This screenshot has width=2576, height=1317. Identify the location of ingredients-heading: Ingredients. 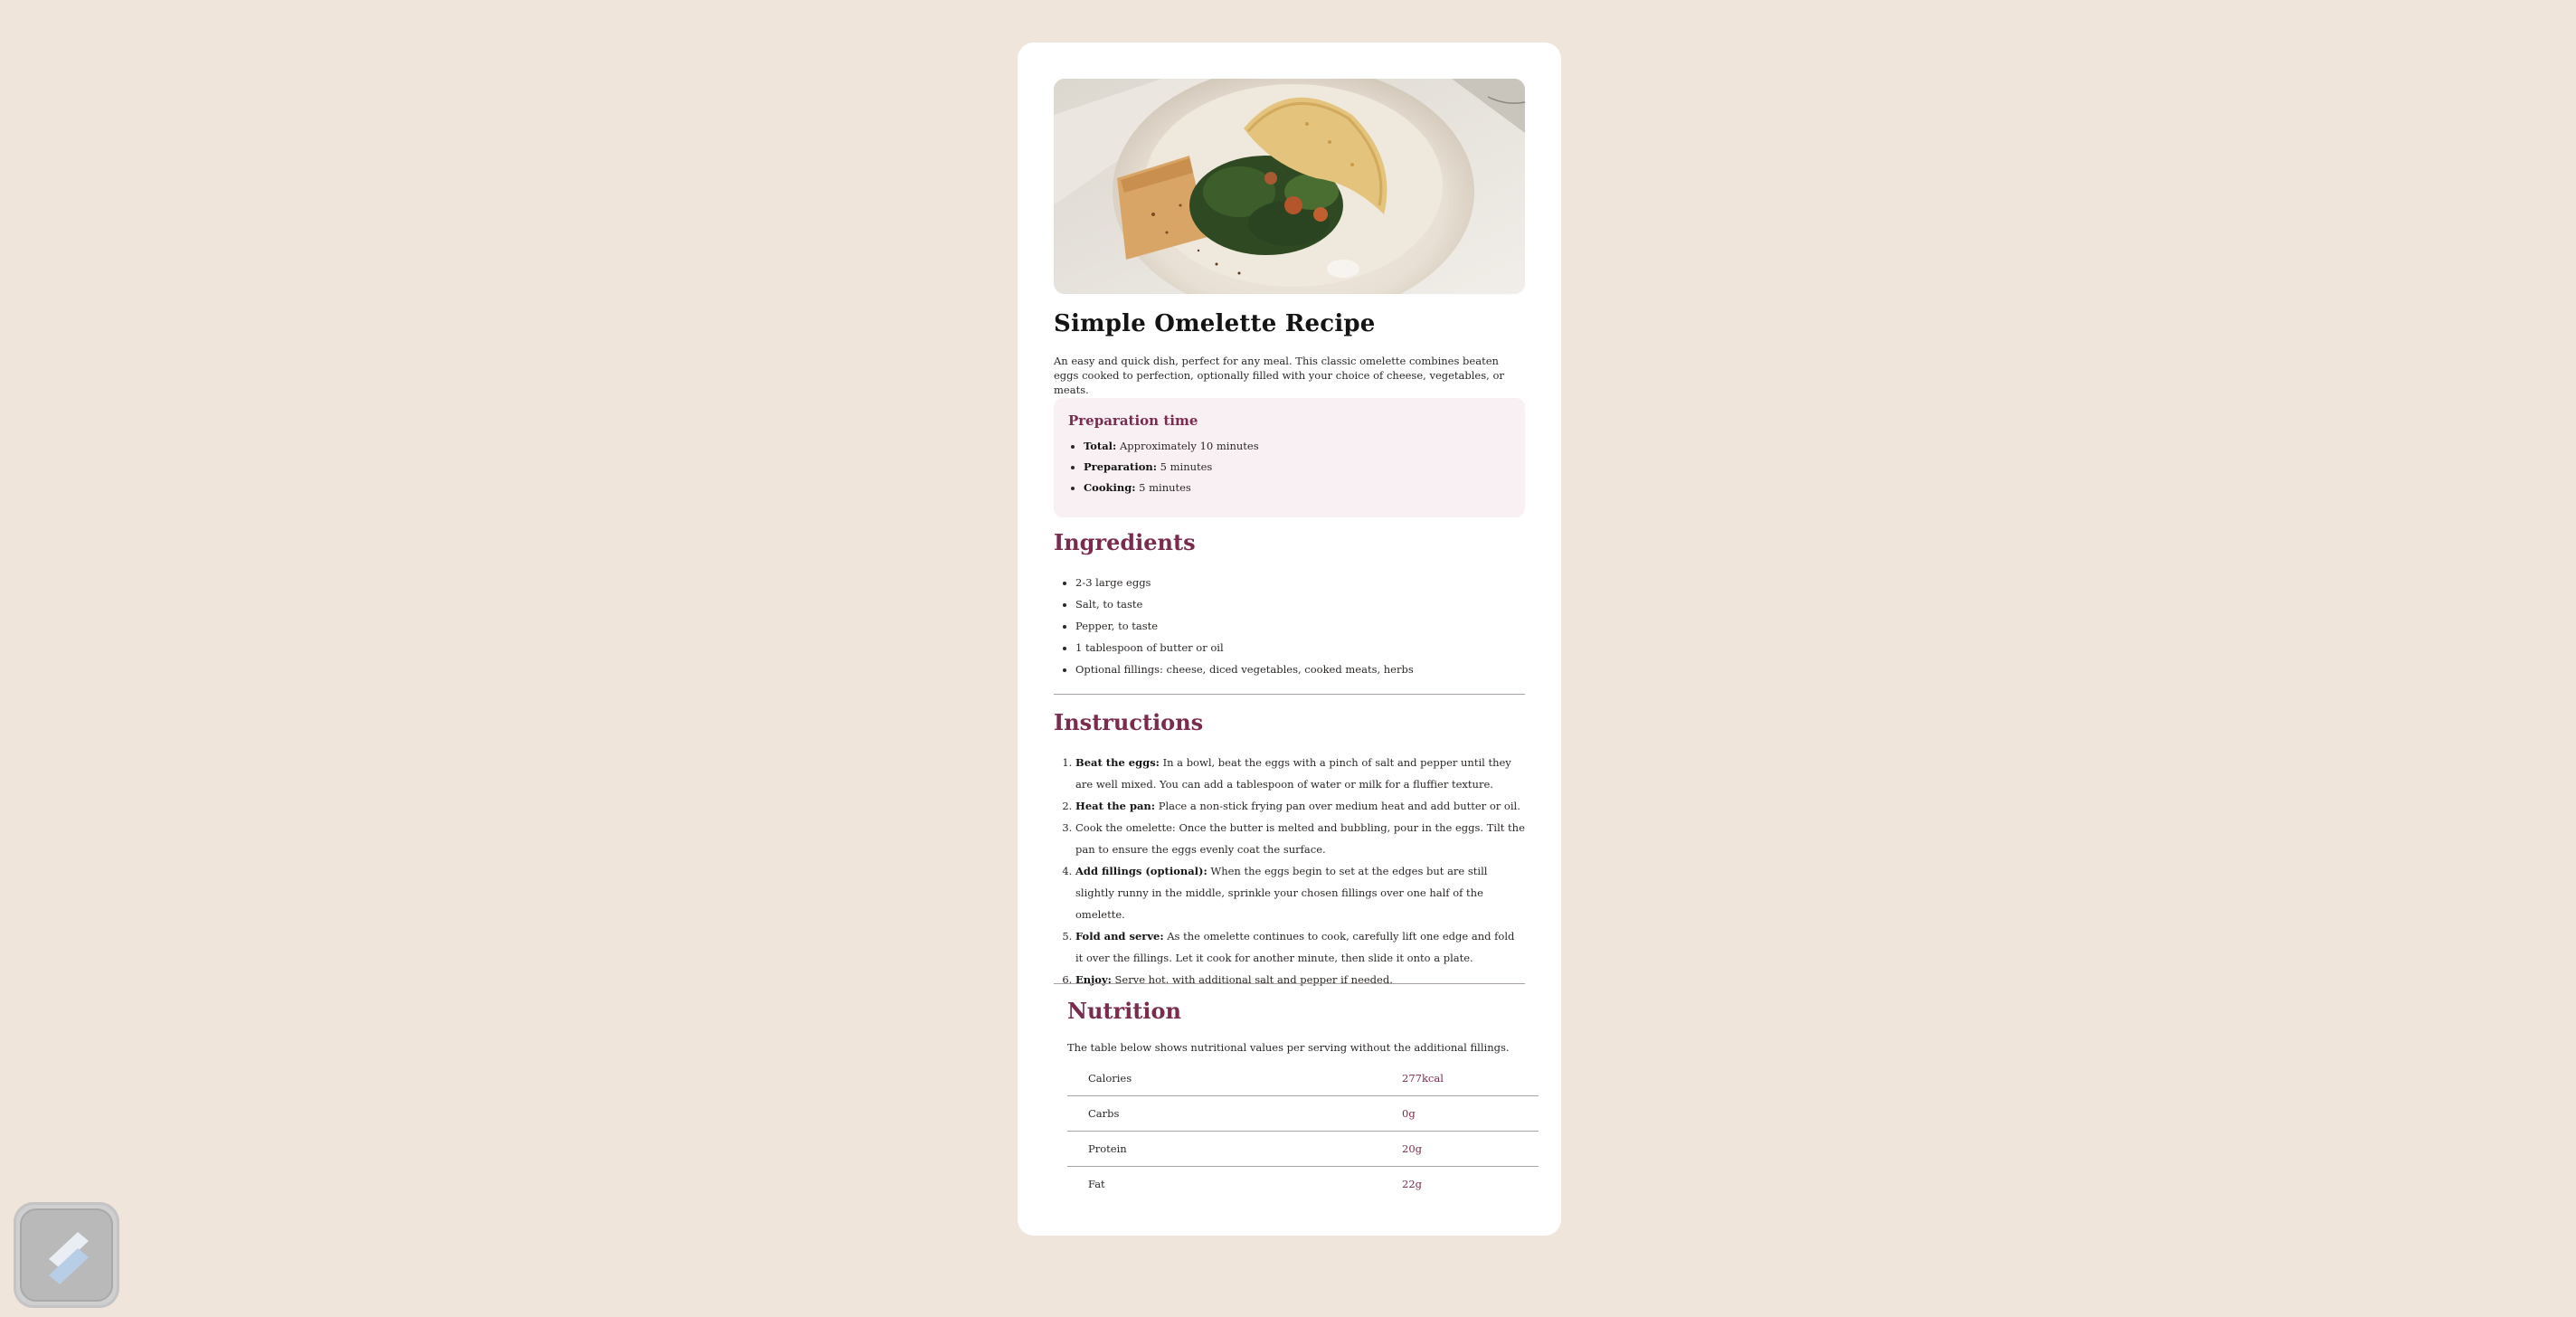
(1125, 542).